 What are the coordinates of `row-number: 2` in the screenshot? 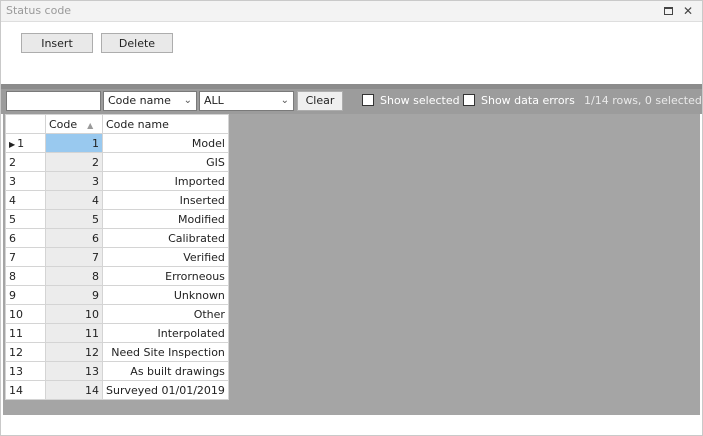 It's located at (12, 162).